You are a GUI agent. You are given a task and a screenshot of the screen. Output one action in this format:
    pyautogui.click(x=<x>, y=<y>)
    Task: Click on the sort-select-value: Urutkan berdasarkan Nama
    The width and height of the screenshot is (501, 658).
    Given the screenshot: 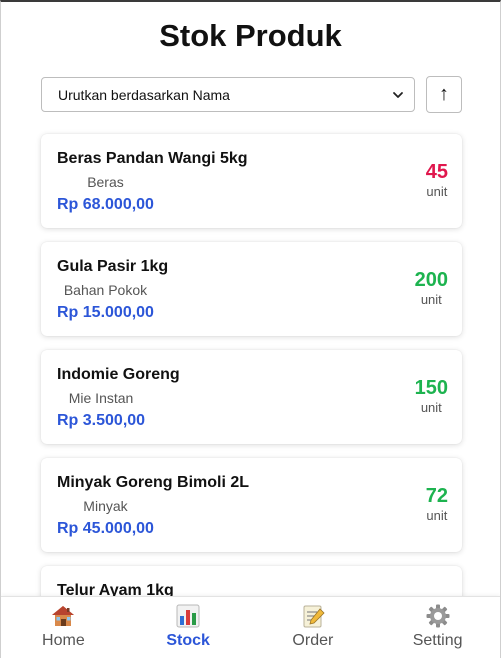 What is the action you would take?
    pyautogui.click(x=144, y=94)
    